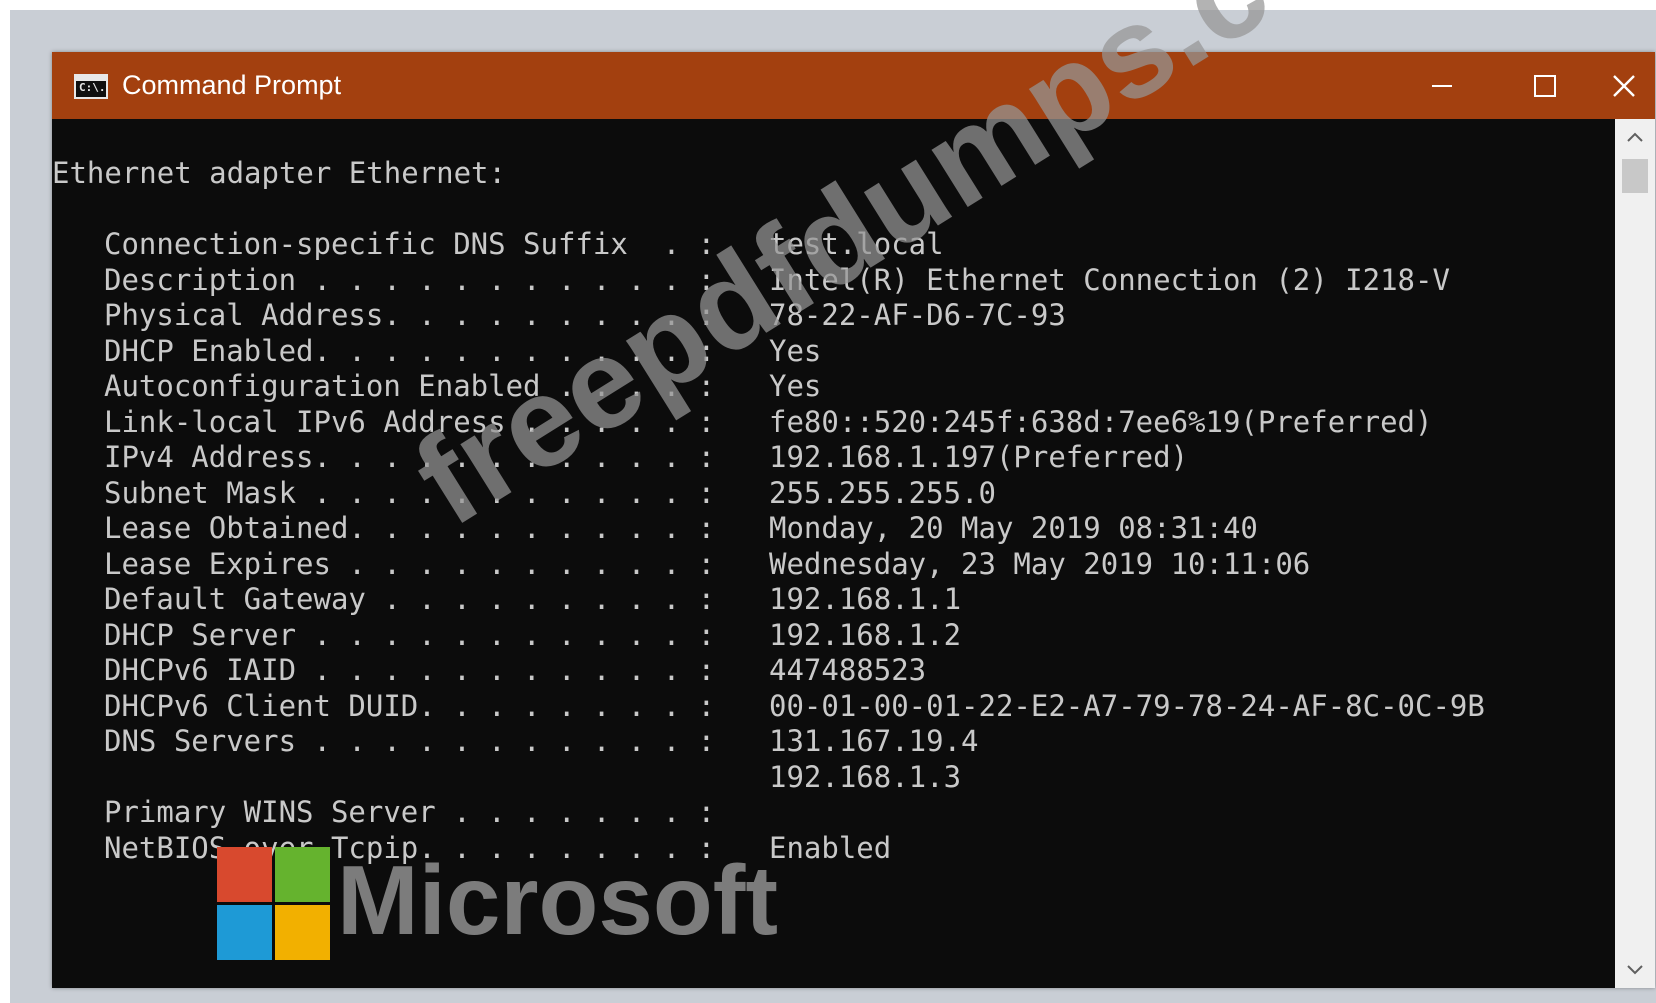 The image size is (1656, 1003). Describe the element at coordinates (1040, 563) in the screenshot. I see `config-value: Wednesday, 23 May 2019 10:11:06` at that location.